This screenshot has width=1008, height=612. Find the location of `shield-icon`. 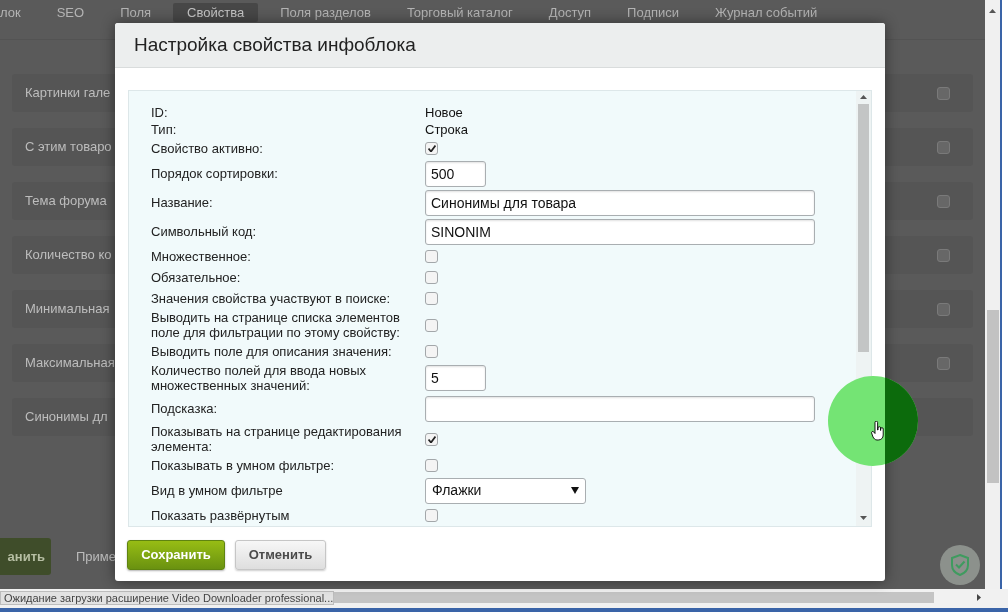

shield-icon is located at coordinates (960, 565).